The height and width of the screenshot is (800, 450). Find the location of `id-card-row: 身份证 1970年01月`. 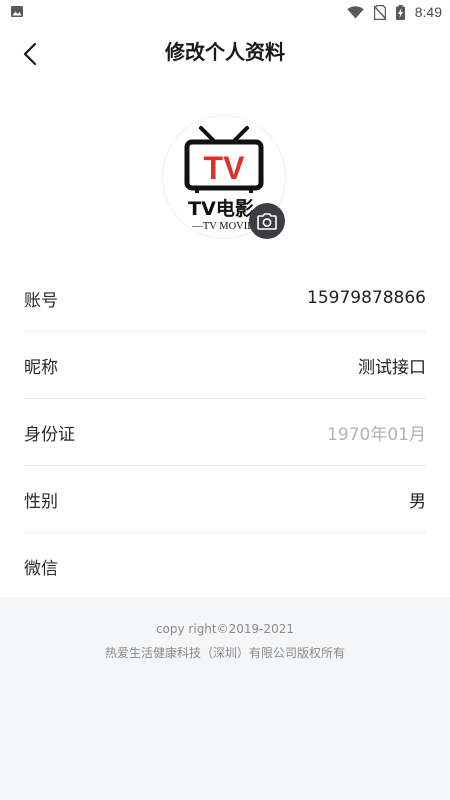

id-card-row: 身份证 1970年01月 is located at coordinates (225, 432).